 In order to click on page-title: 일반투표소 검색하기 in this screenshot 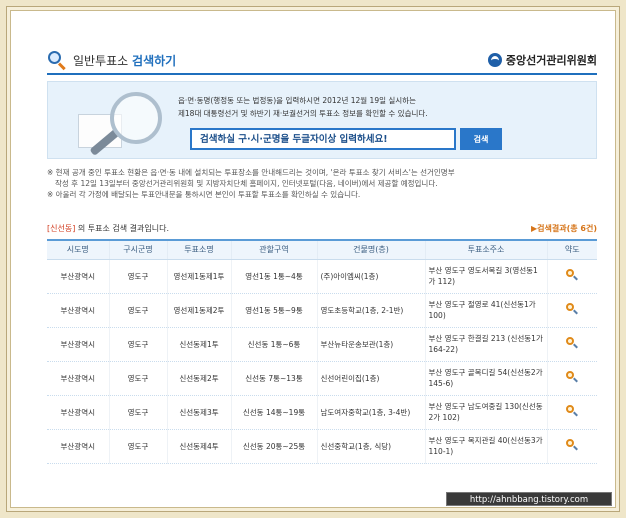, I will do `click(124, 60)`.